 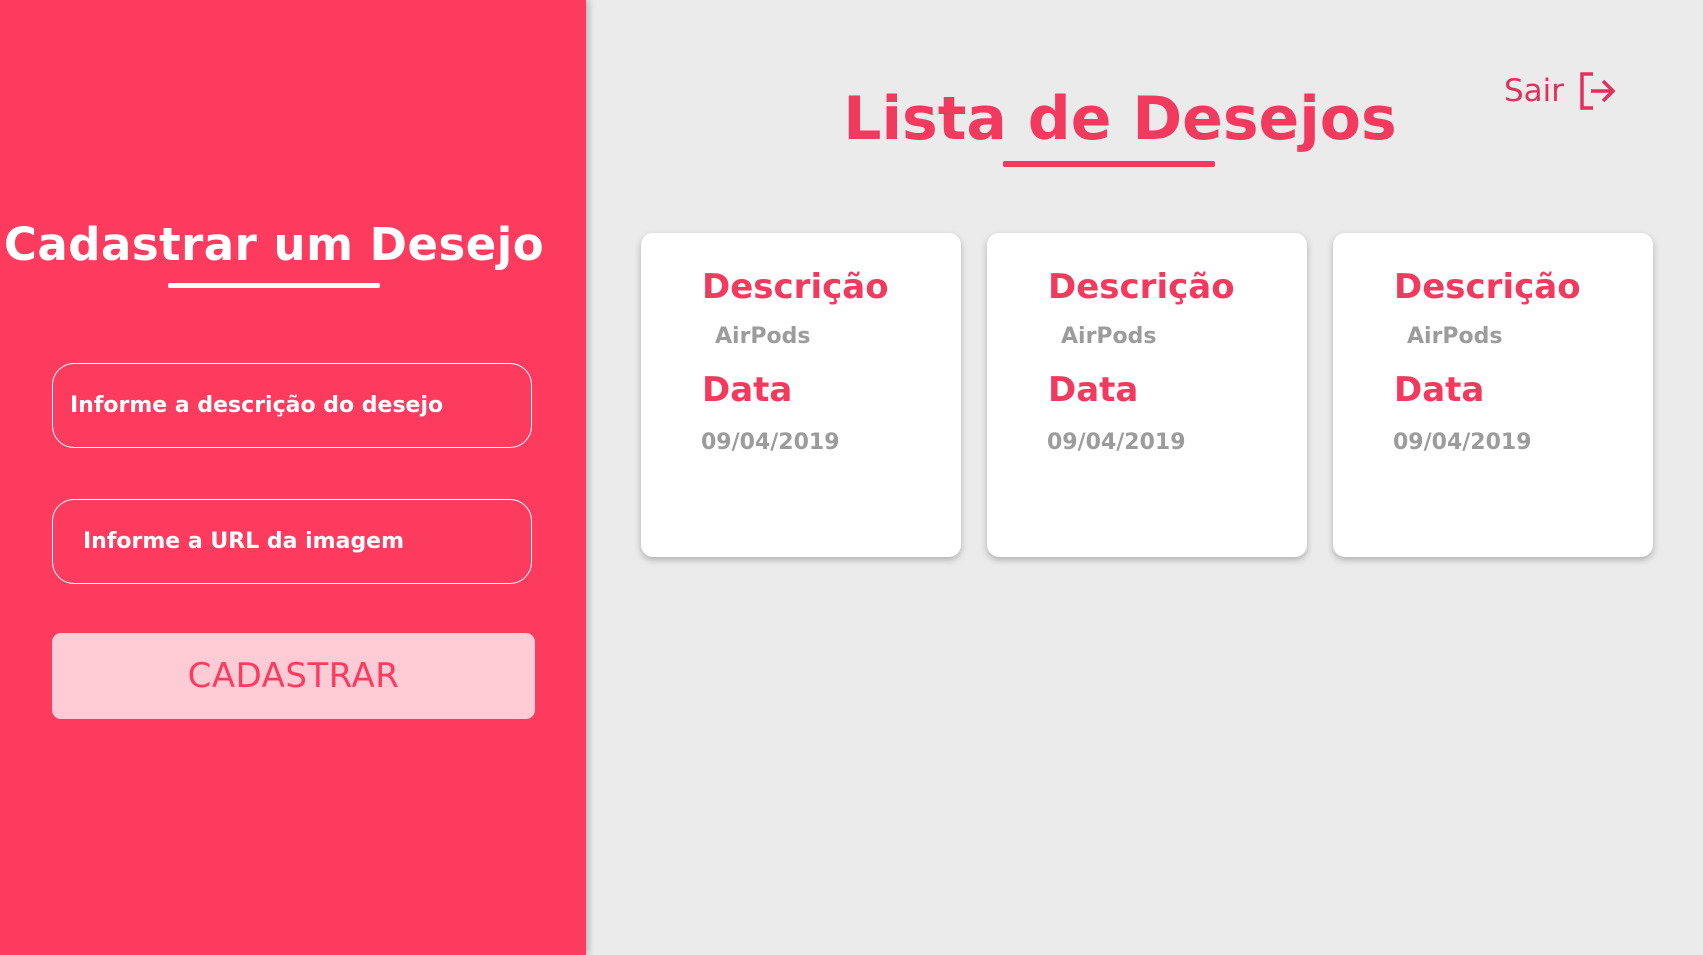 What do you see at coordinates (292, 405) in the screenshot?
I see `wish-description-input: Informe a descrição do desejo` at bounding box center [292, 405].